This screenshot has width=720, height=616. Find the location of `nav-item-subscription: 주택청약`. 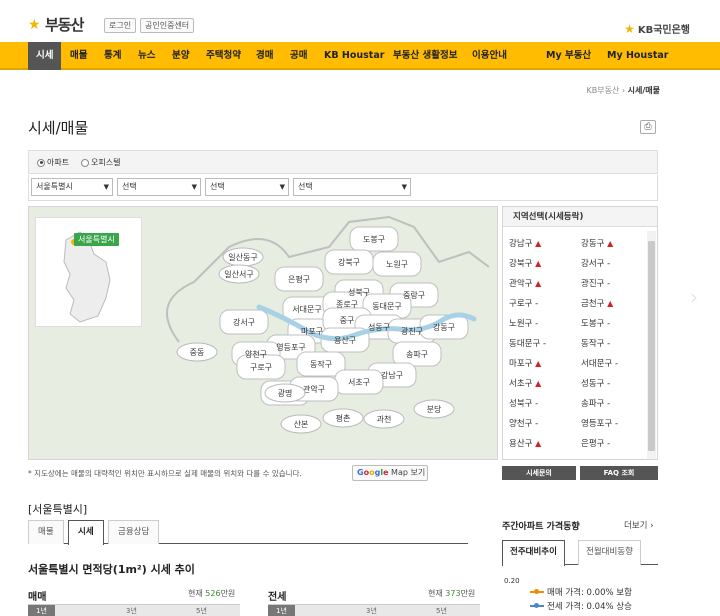

nav-item-subscription: 주택청약 is located at coordinates (223, 56).